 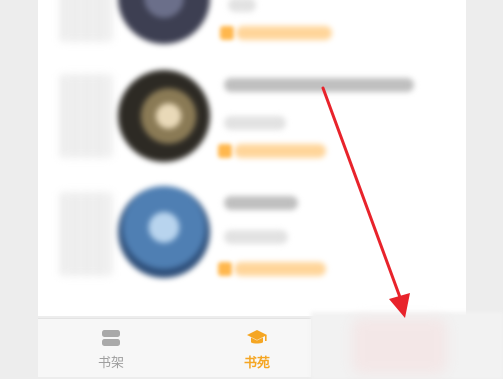 What do you see at coordinates (252, 24) in the screenshot?
I see `list-item` at bounding box center [252, 24].